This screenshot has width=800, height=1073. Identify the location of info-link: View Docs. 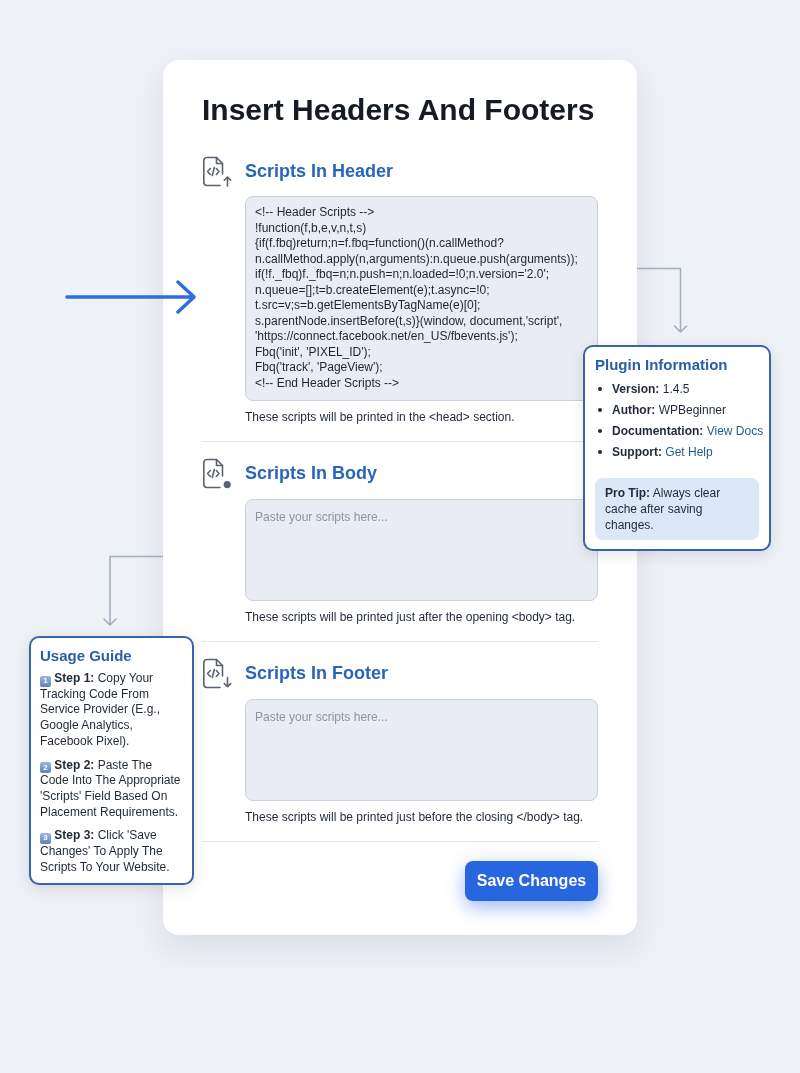
(735, 430).